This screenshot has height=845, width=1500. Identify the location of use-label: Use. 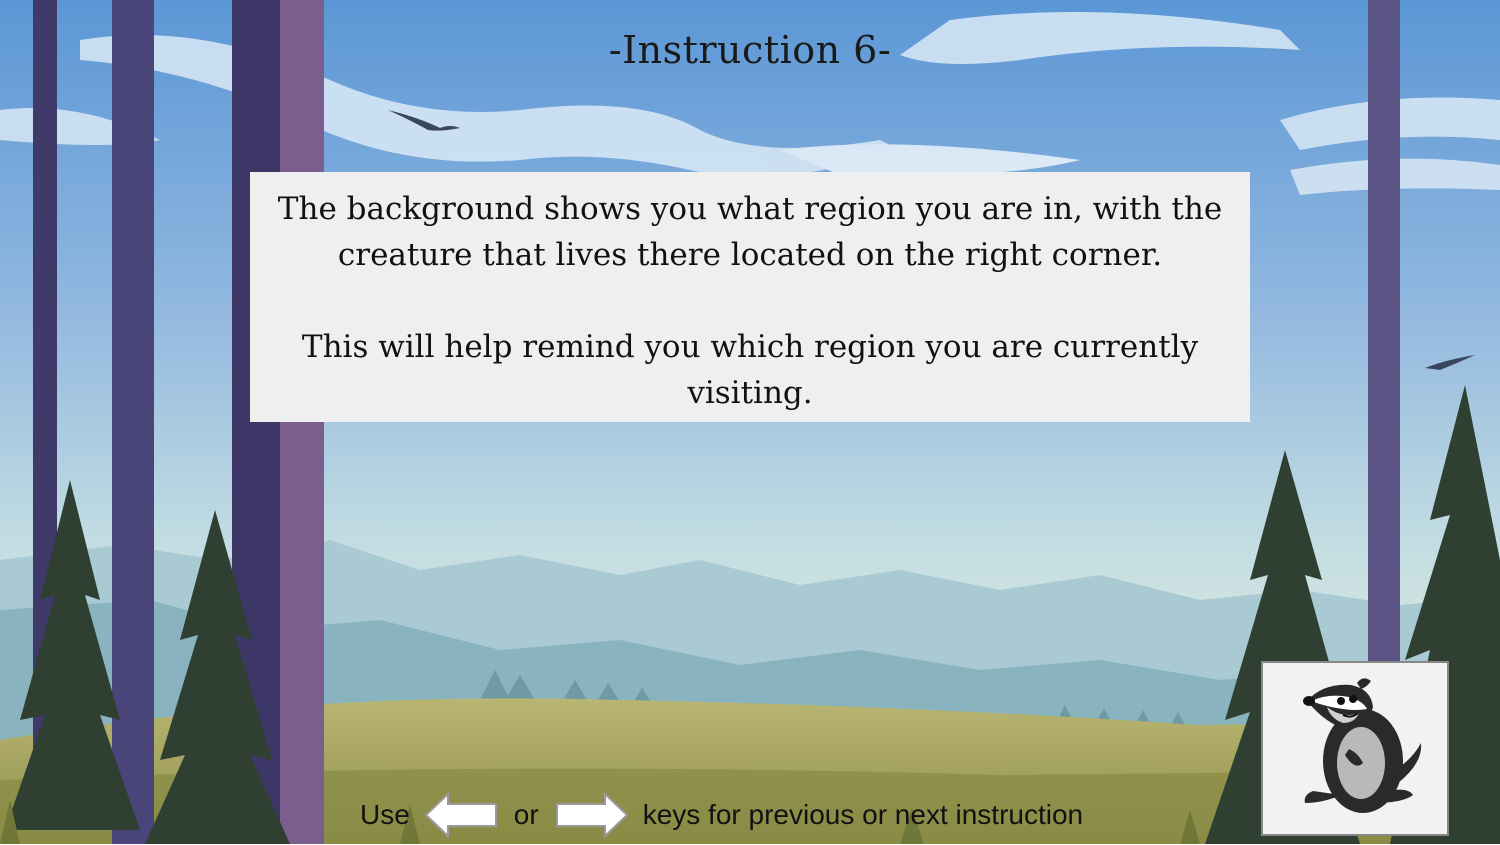
(385, 814).